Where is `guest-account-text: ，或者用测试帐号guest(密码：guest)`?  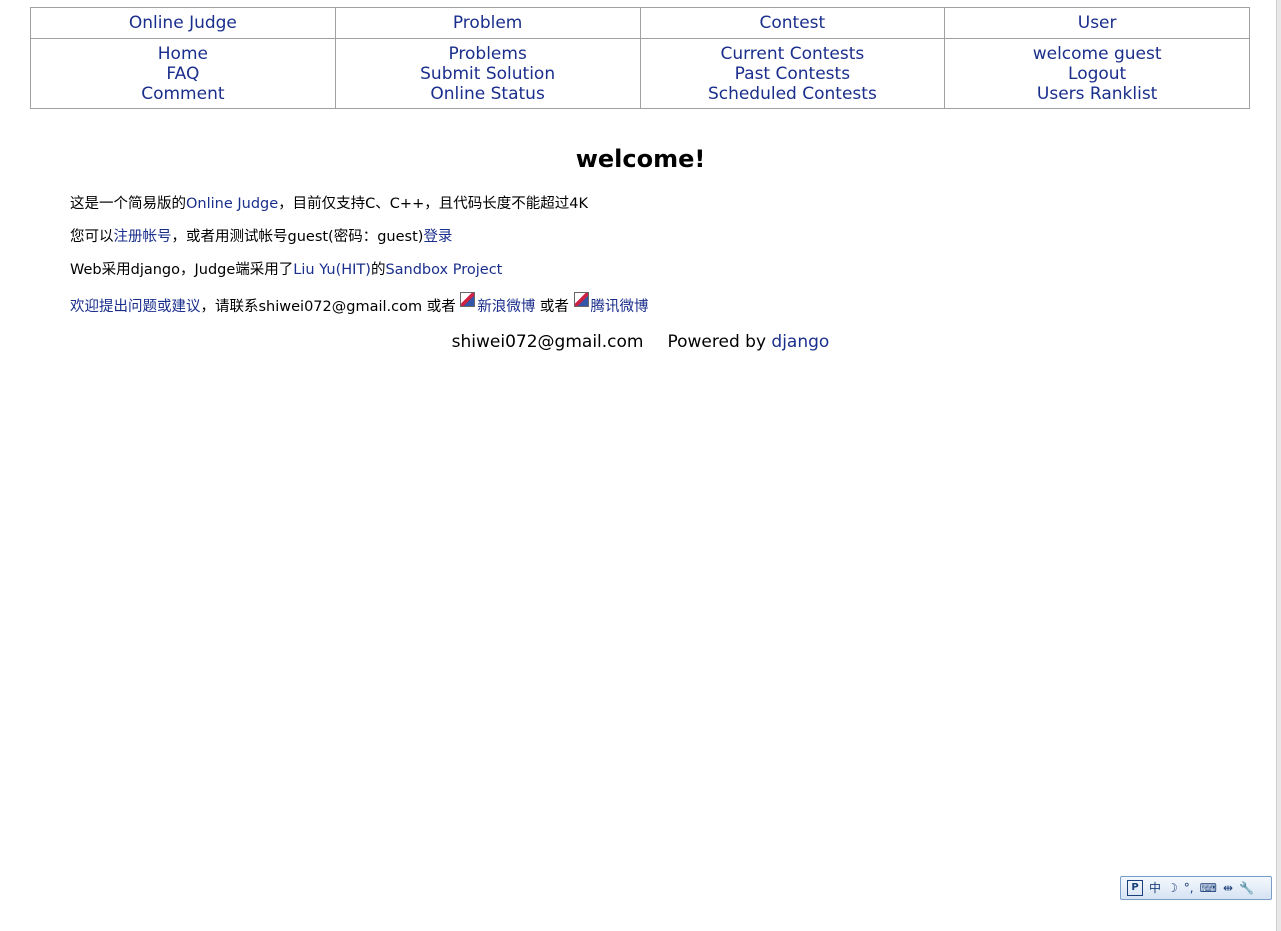
guest-account-text: ，或者用测试帐号guest(密码：guest) is located at coordinates (297, 237).